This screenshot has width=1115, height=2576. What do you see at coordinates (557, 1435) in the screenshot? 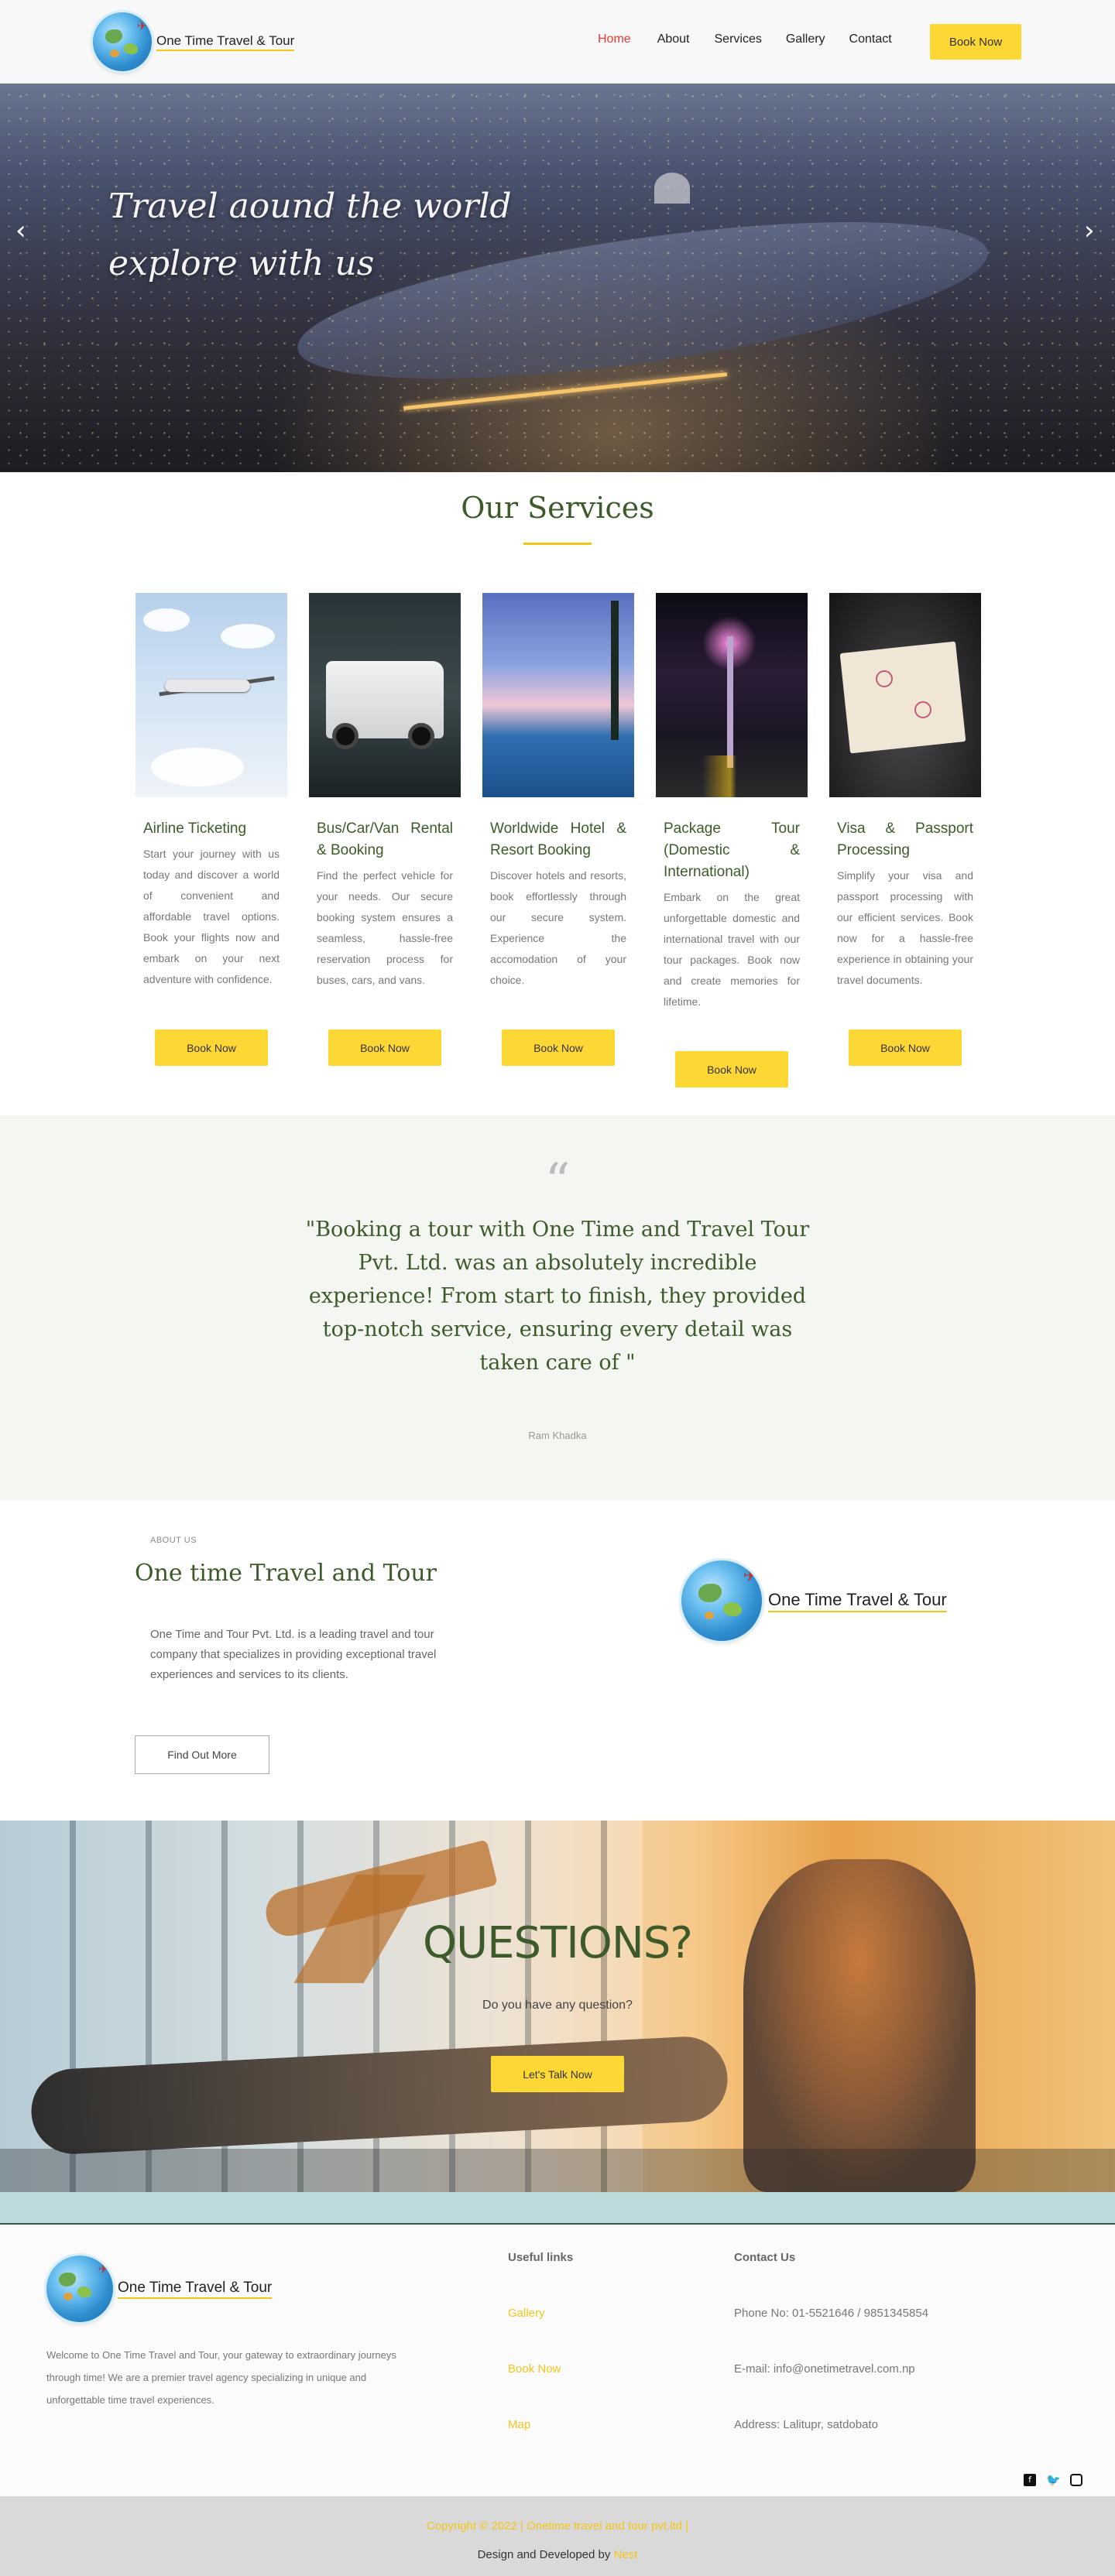
I see `testimonial-author: Ram Khadka` at bounding box center [557, 1435].